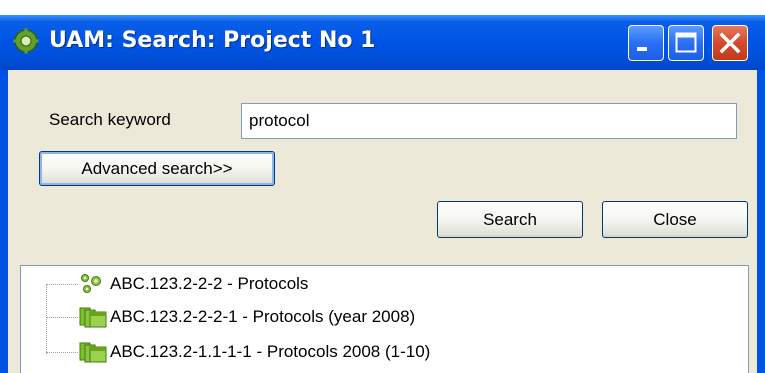 Image resolution: width=765 pixels, height=373 pixels. Describe the element at coordinates (209, 283) in the screenshot. I see `tree-item-label: ABC.123.2-2-2 - Protocols` at that location.